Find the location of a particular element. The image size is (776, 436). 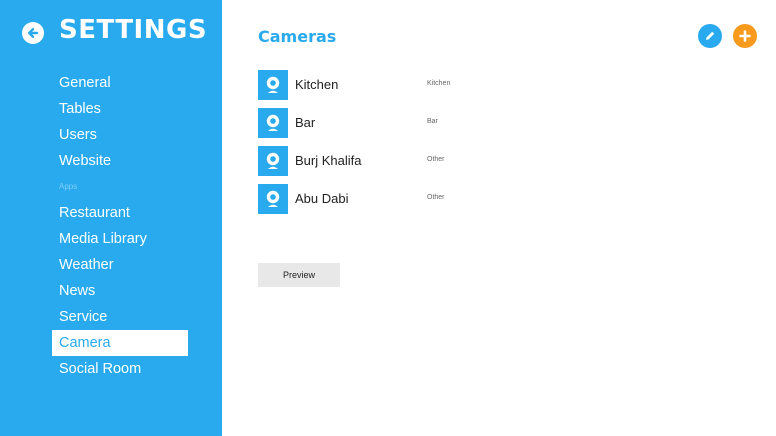

sidebar-section-apps: Apps is located at coordinates (68, 186).